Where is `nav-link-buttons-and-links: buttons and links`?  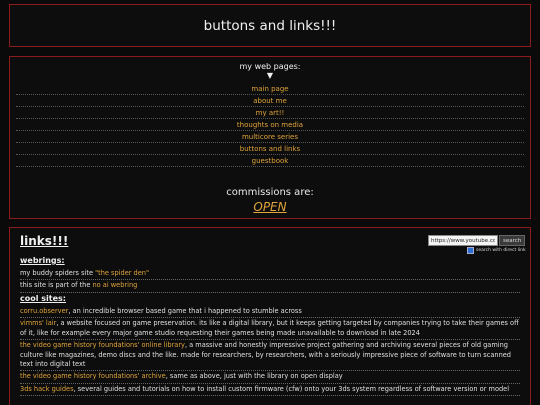 nav-link-buttons-and-links: buttons and links is located at coordinates (270, 149).